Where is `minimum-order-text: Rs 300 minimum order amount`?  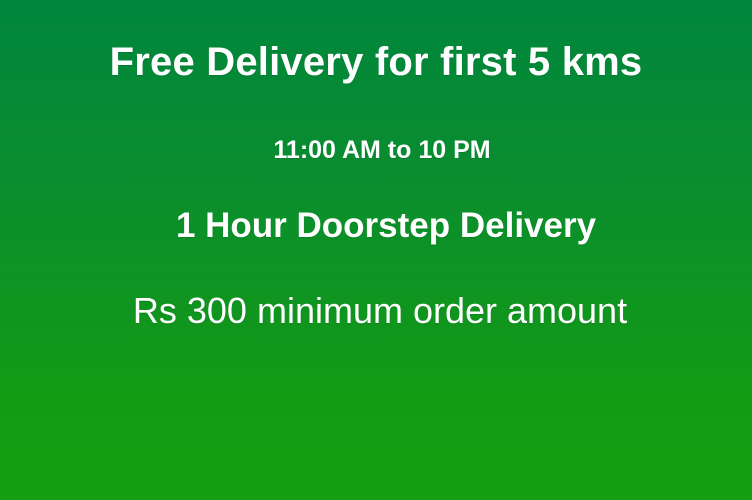 minimum-order-text: Rs 300 minimum order amount is located at coordinates (380, 310).